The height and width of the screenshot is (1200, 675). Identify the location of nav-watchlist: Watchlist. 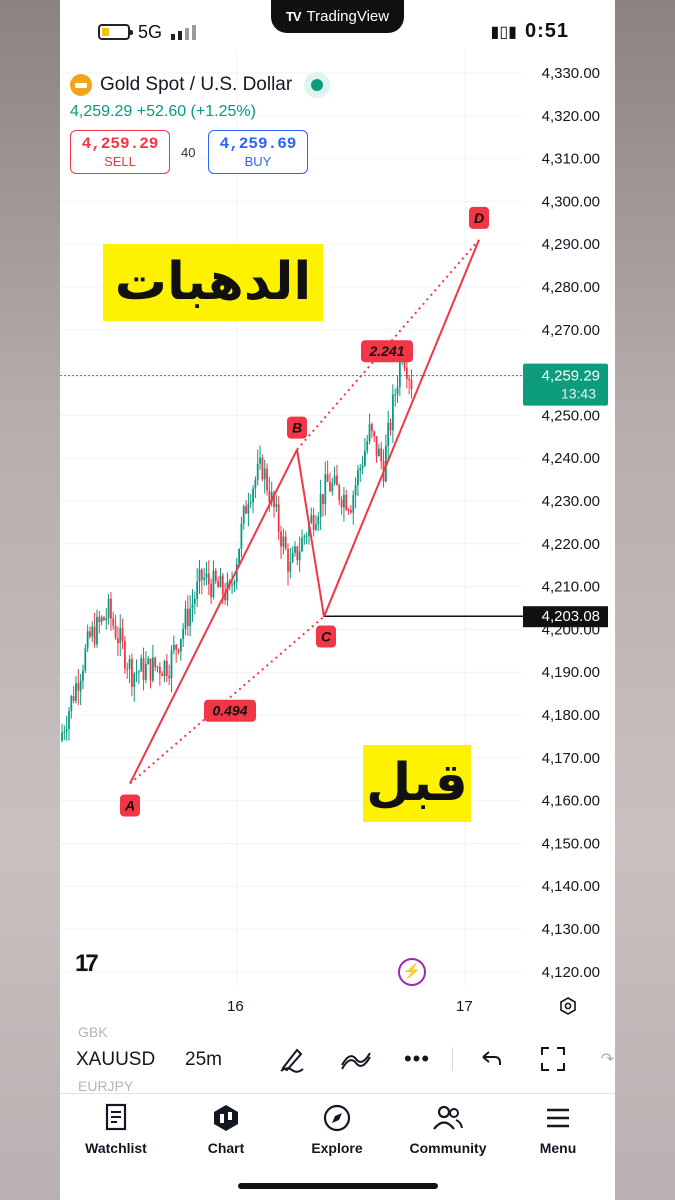
(116, 1129).